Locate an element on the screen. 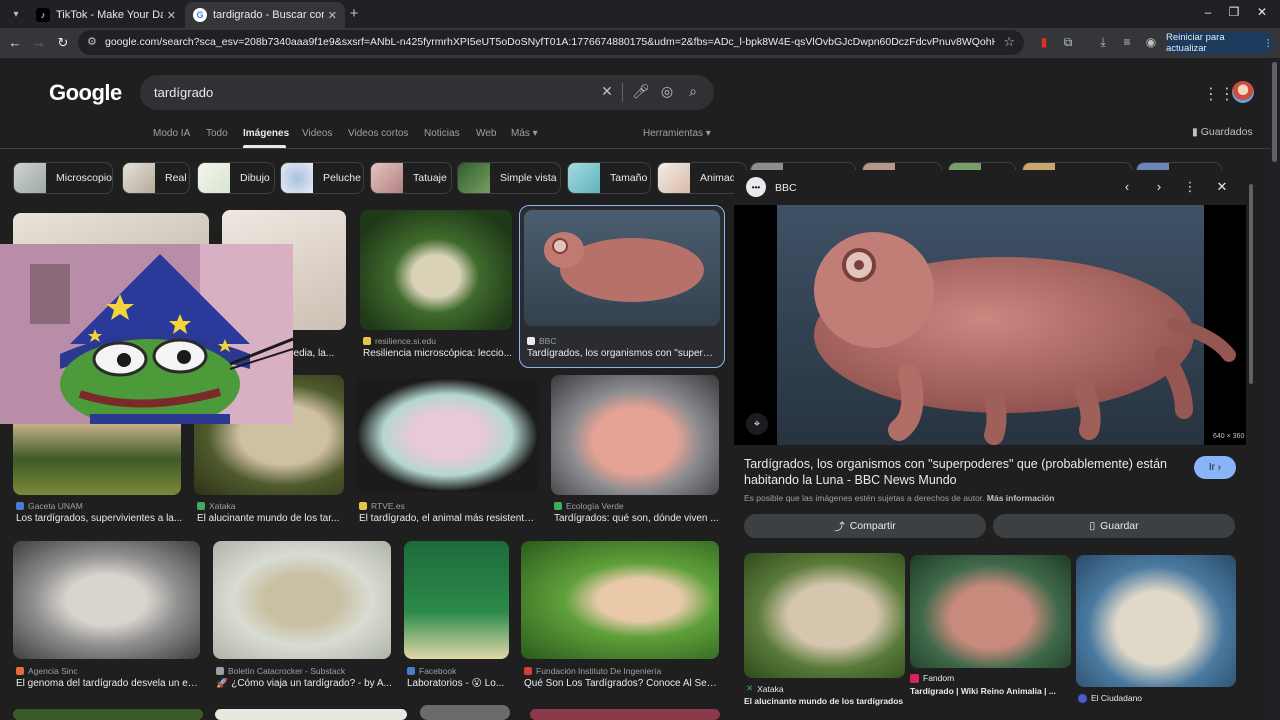 The image size is (1280, 720). next-image-icon: › is located at coordinates (1159, 186).